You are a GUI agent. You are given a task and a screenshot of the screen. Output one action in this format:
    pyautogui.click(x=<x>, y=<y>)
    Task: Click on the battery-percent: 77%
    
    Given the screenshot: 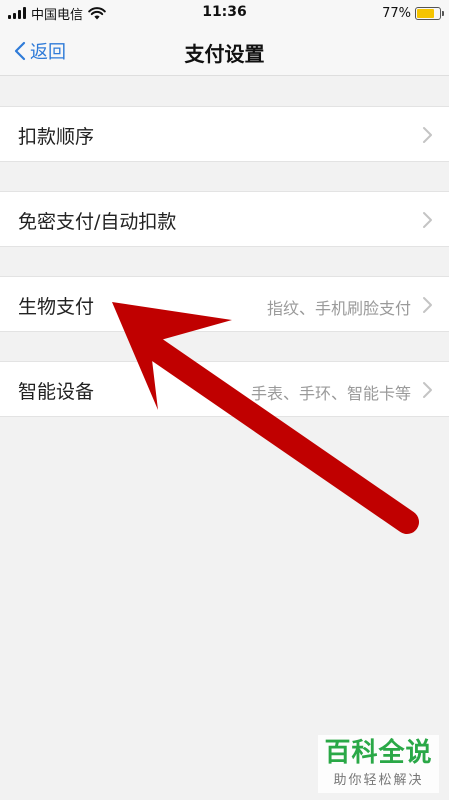 What is the action you would take?
    pyautogui.click(x=396, y=13)
    